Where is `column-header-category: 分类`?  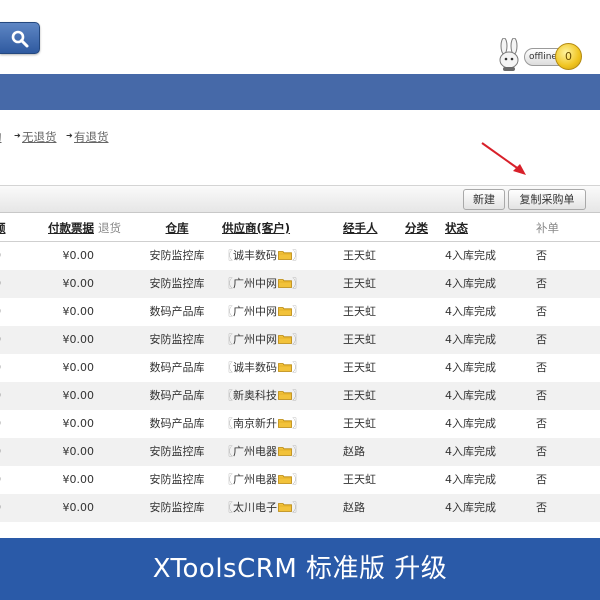 column-header-category: 分类 is located at coordinates (418, 228).